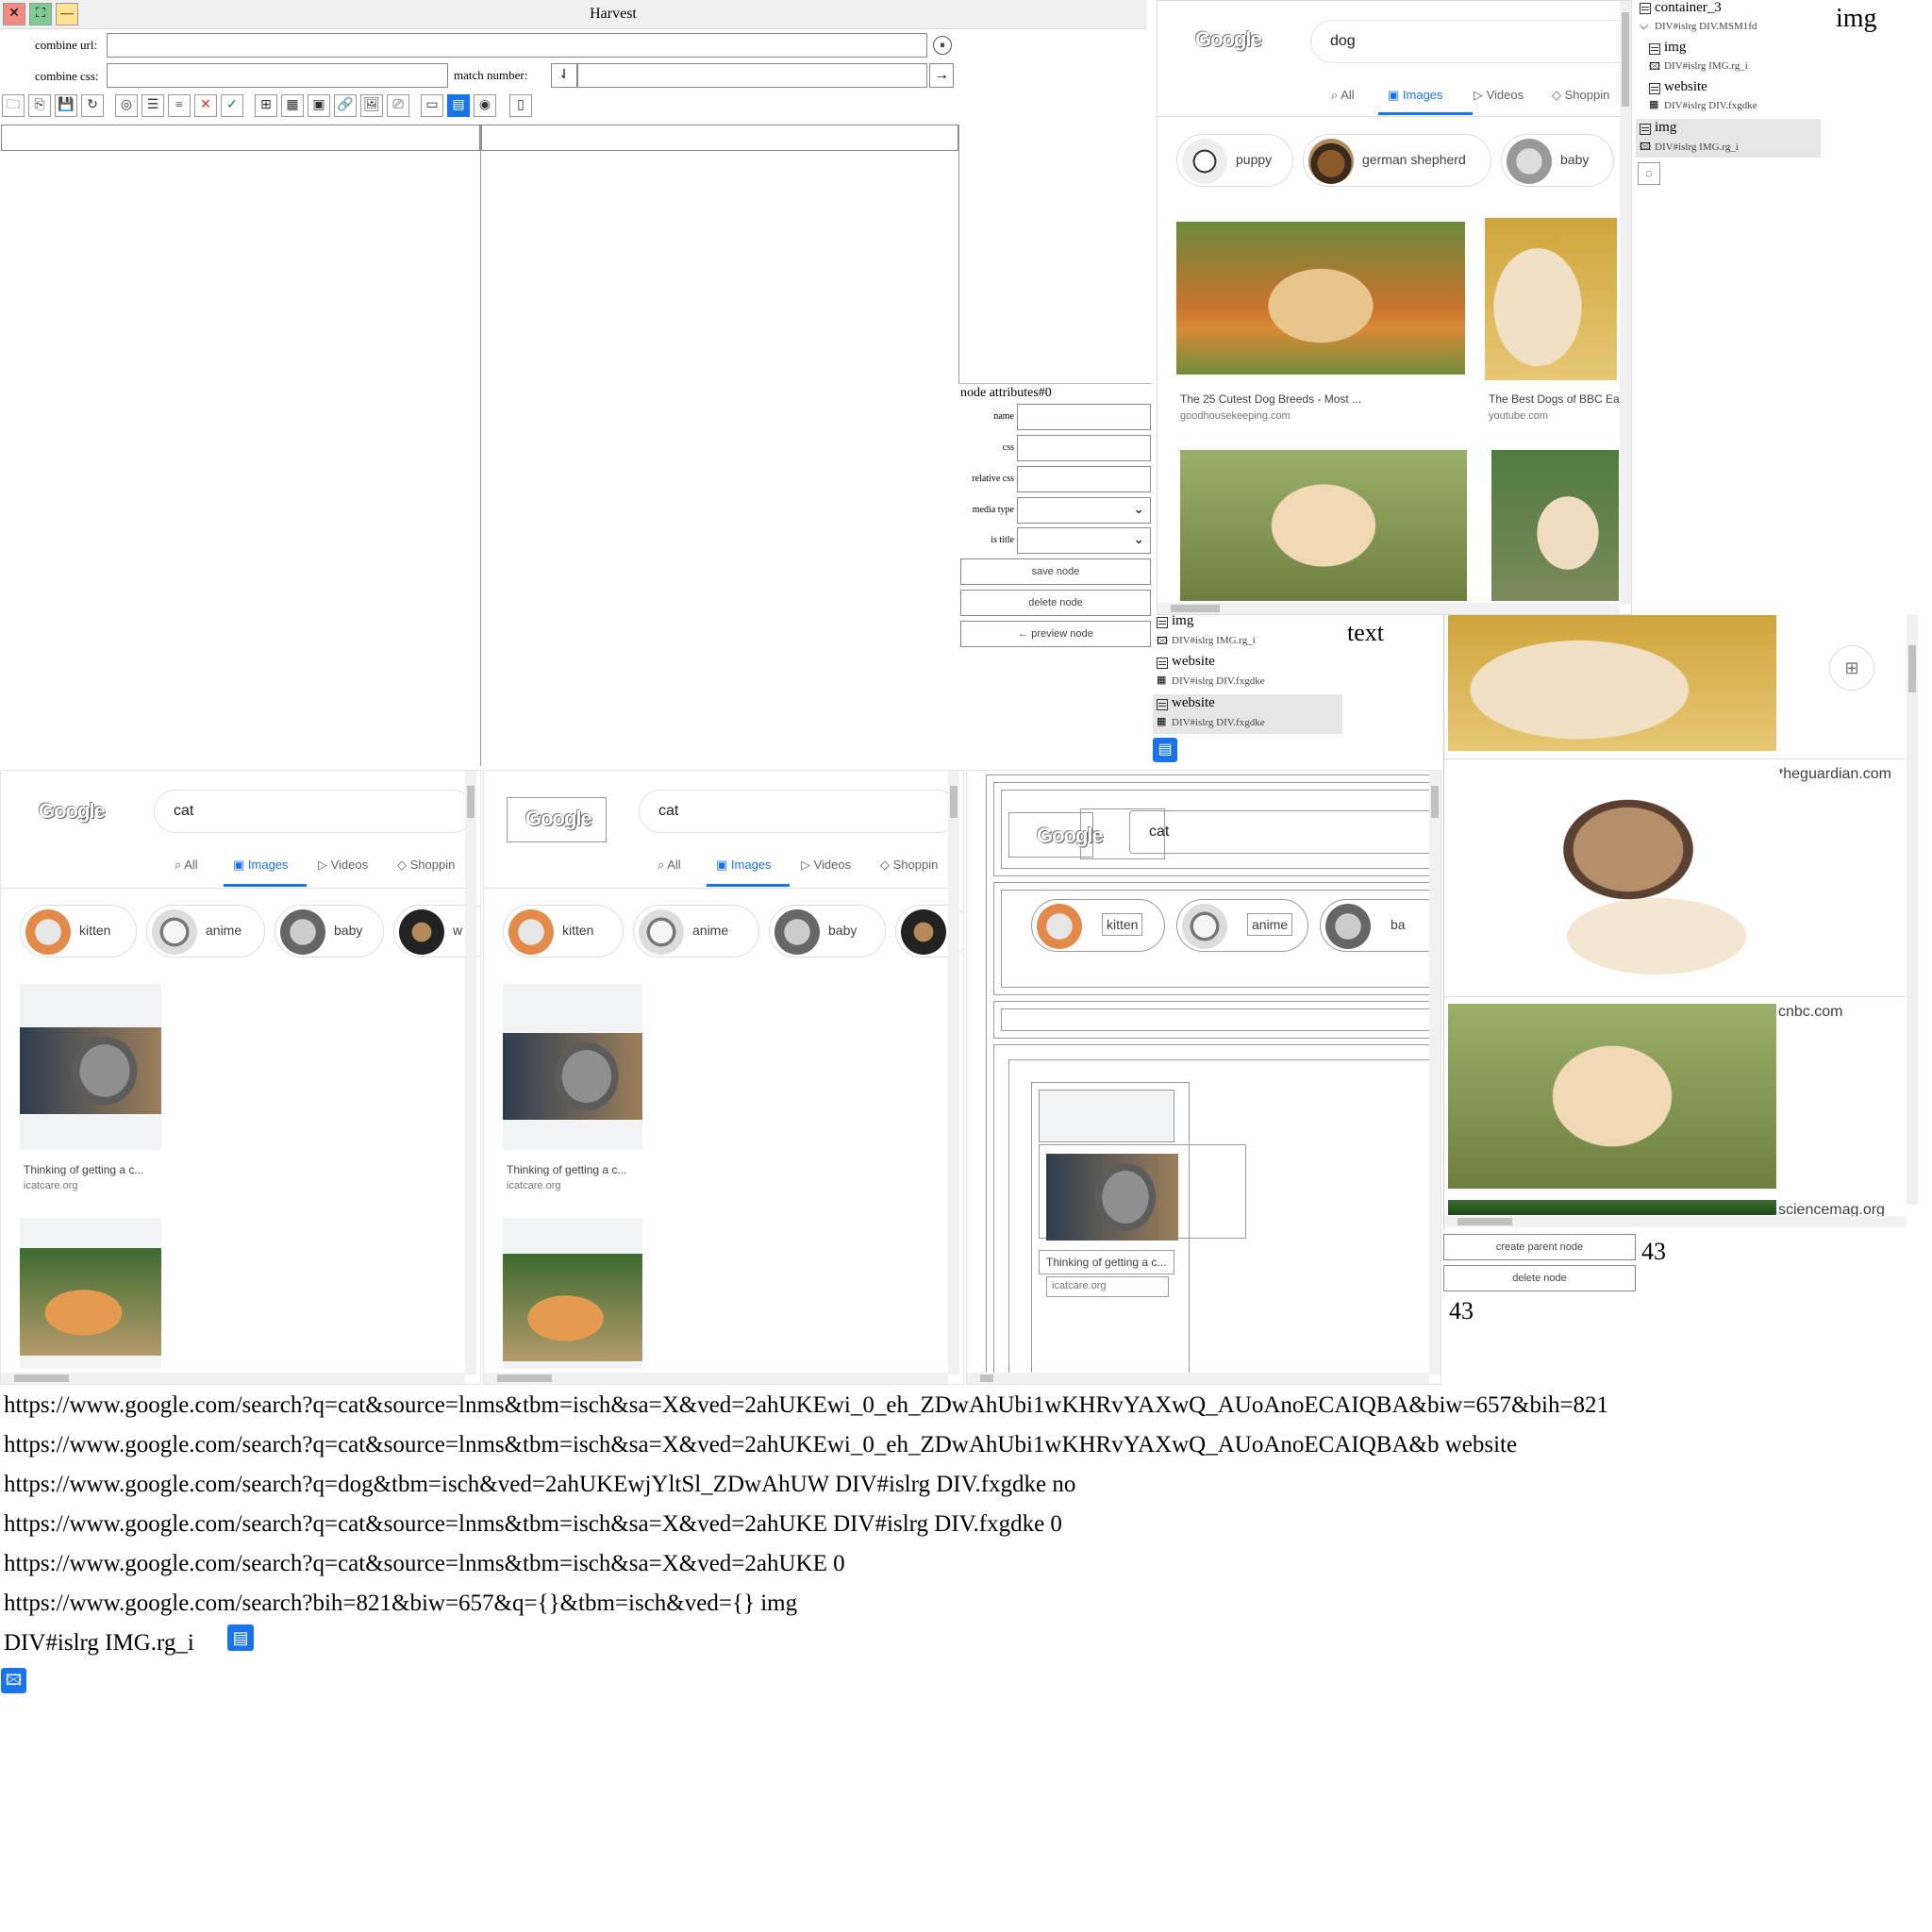 The height and width of the screenshot is (1932, 1932). Describe the element at coordinates (1380, 926) in the screenshot. I see `chip-baby: ba` at that location.